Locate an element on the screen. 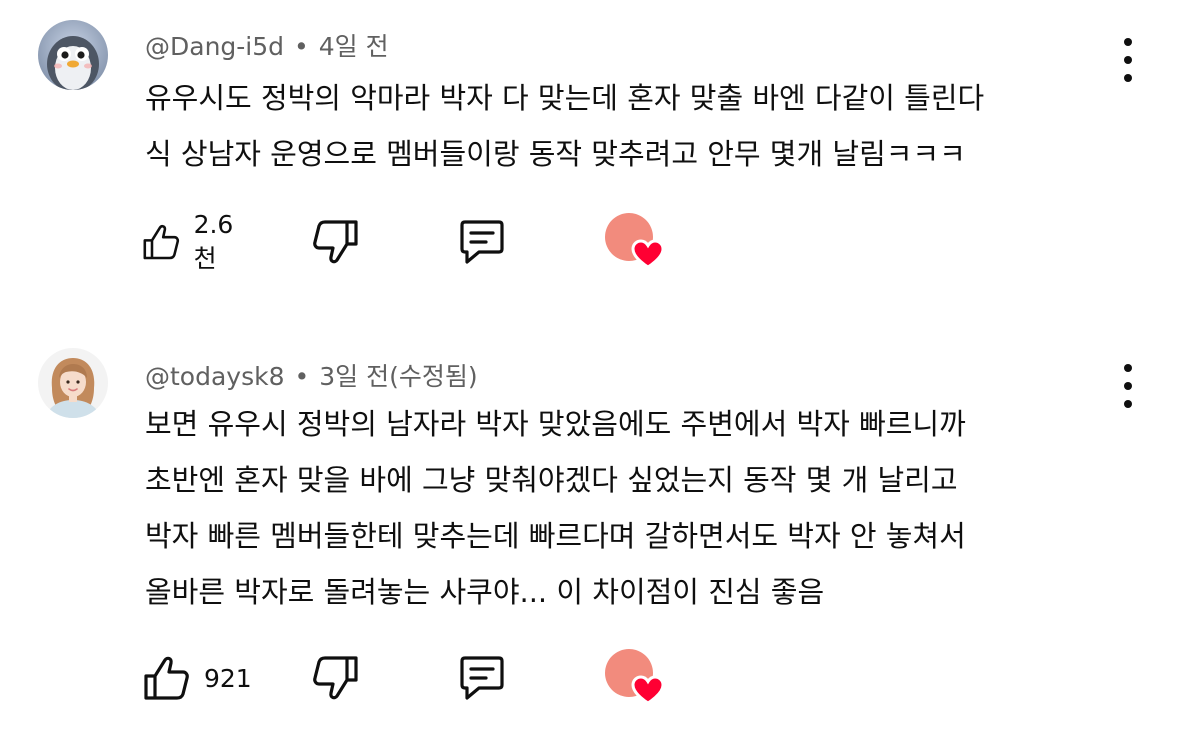  author-name: @todaysk8 is located at coordinates (215, 376).